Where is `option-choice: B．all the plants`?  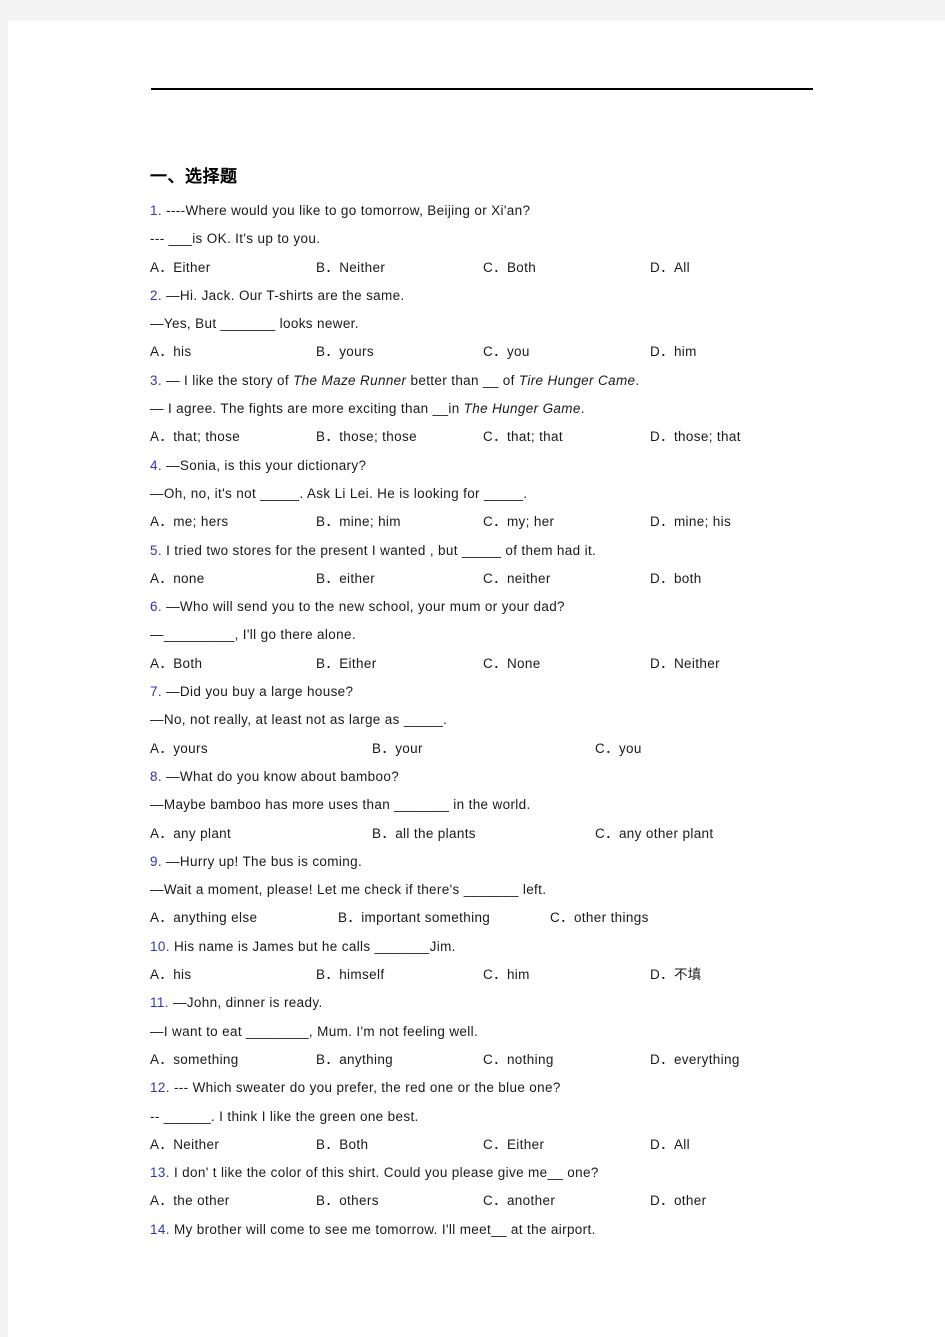 option-choice: B．all the plants is located at coordinates (424, 834).